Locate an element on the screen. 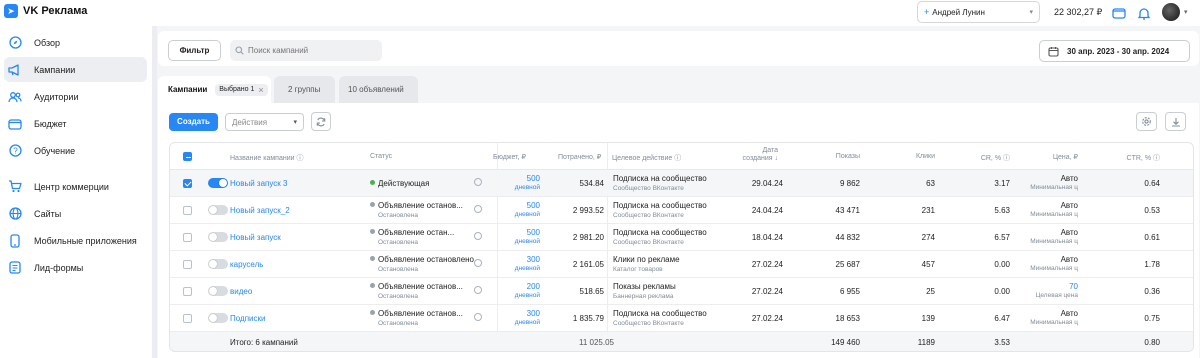 Image resolution: width=1200 pixels, height=358 pixels. actions-dropdown: Действия ▾ is located at coordinates (264, 122).